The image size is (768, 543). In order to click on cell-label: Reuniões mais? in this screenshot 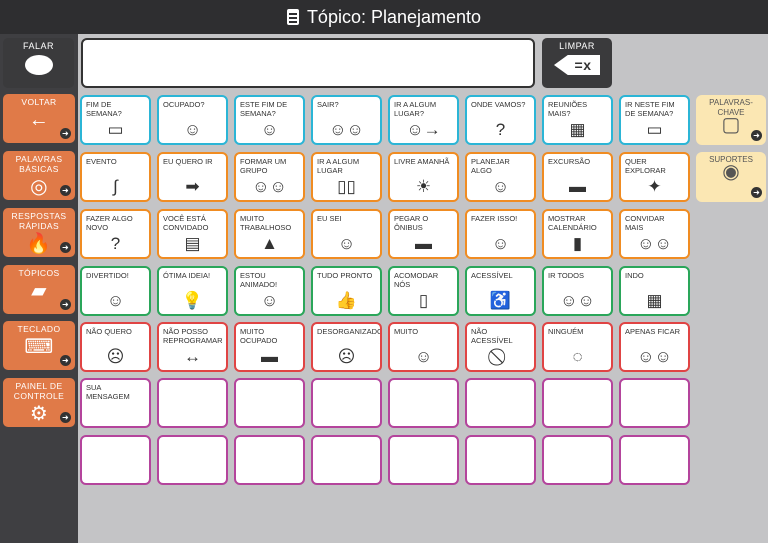, I will do `click(568, 109)`.